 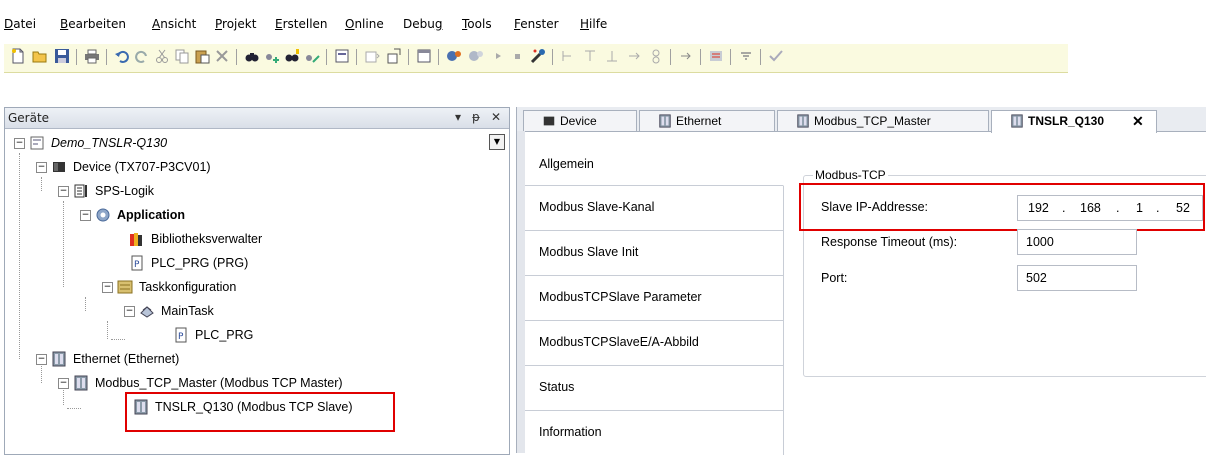 I want to click on program-call-icon: P, so click(x=181, y=335).